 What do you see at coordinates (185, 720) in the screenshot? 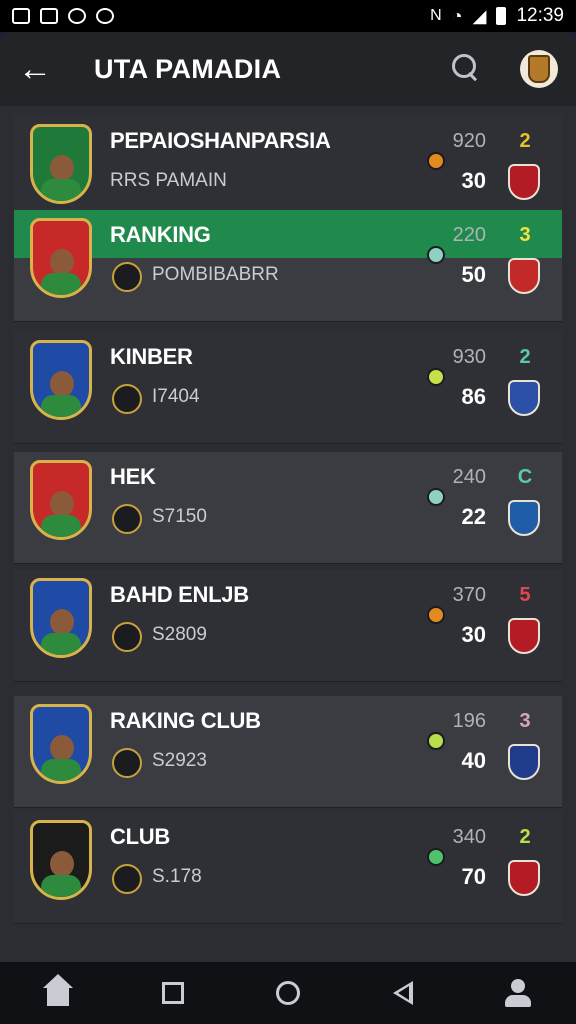
I see `club-name: RAKING CLUB` at bounding box center [185, 720].